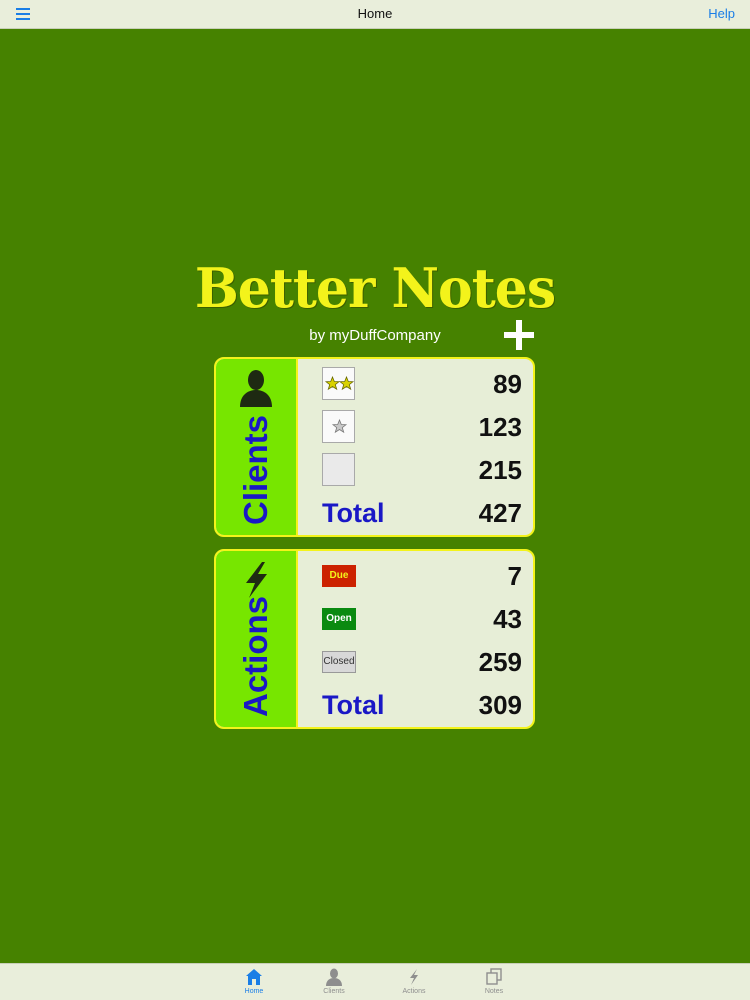  I want to click on tab-notes-label: Notes, so click(494, 991).